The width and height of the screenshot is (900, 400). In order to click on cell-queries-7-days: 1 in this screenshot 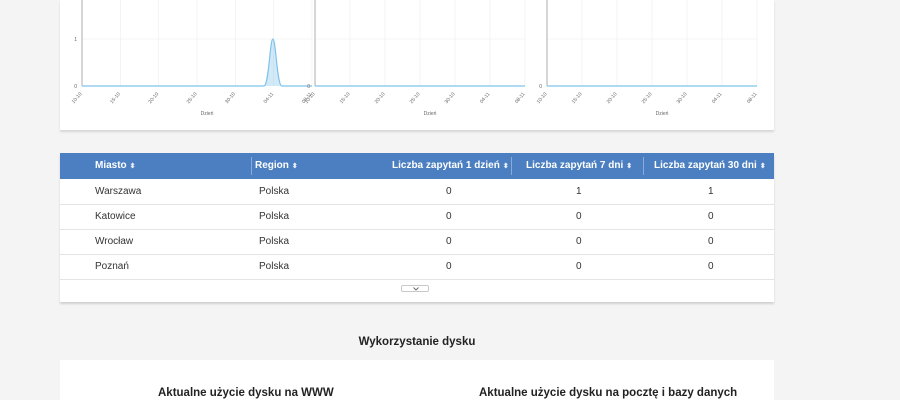, I will do `click(579, 191)`.